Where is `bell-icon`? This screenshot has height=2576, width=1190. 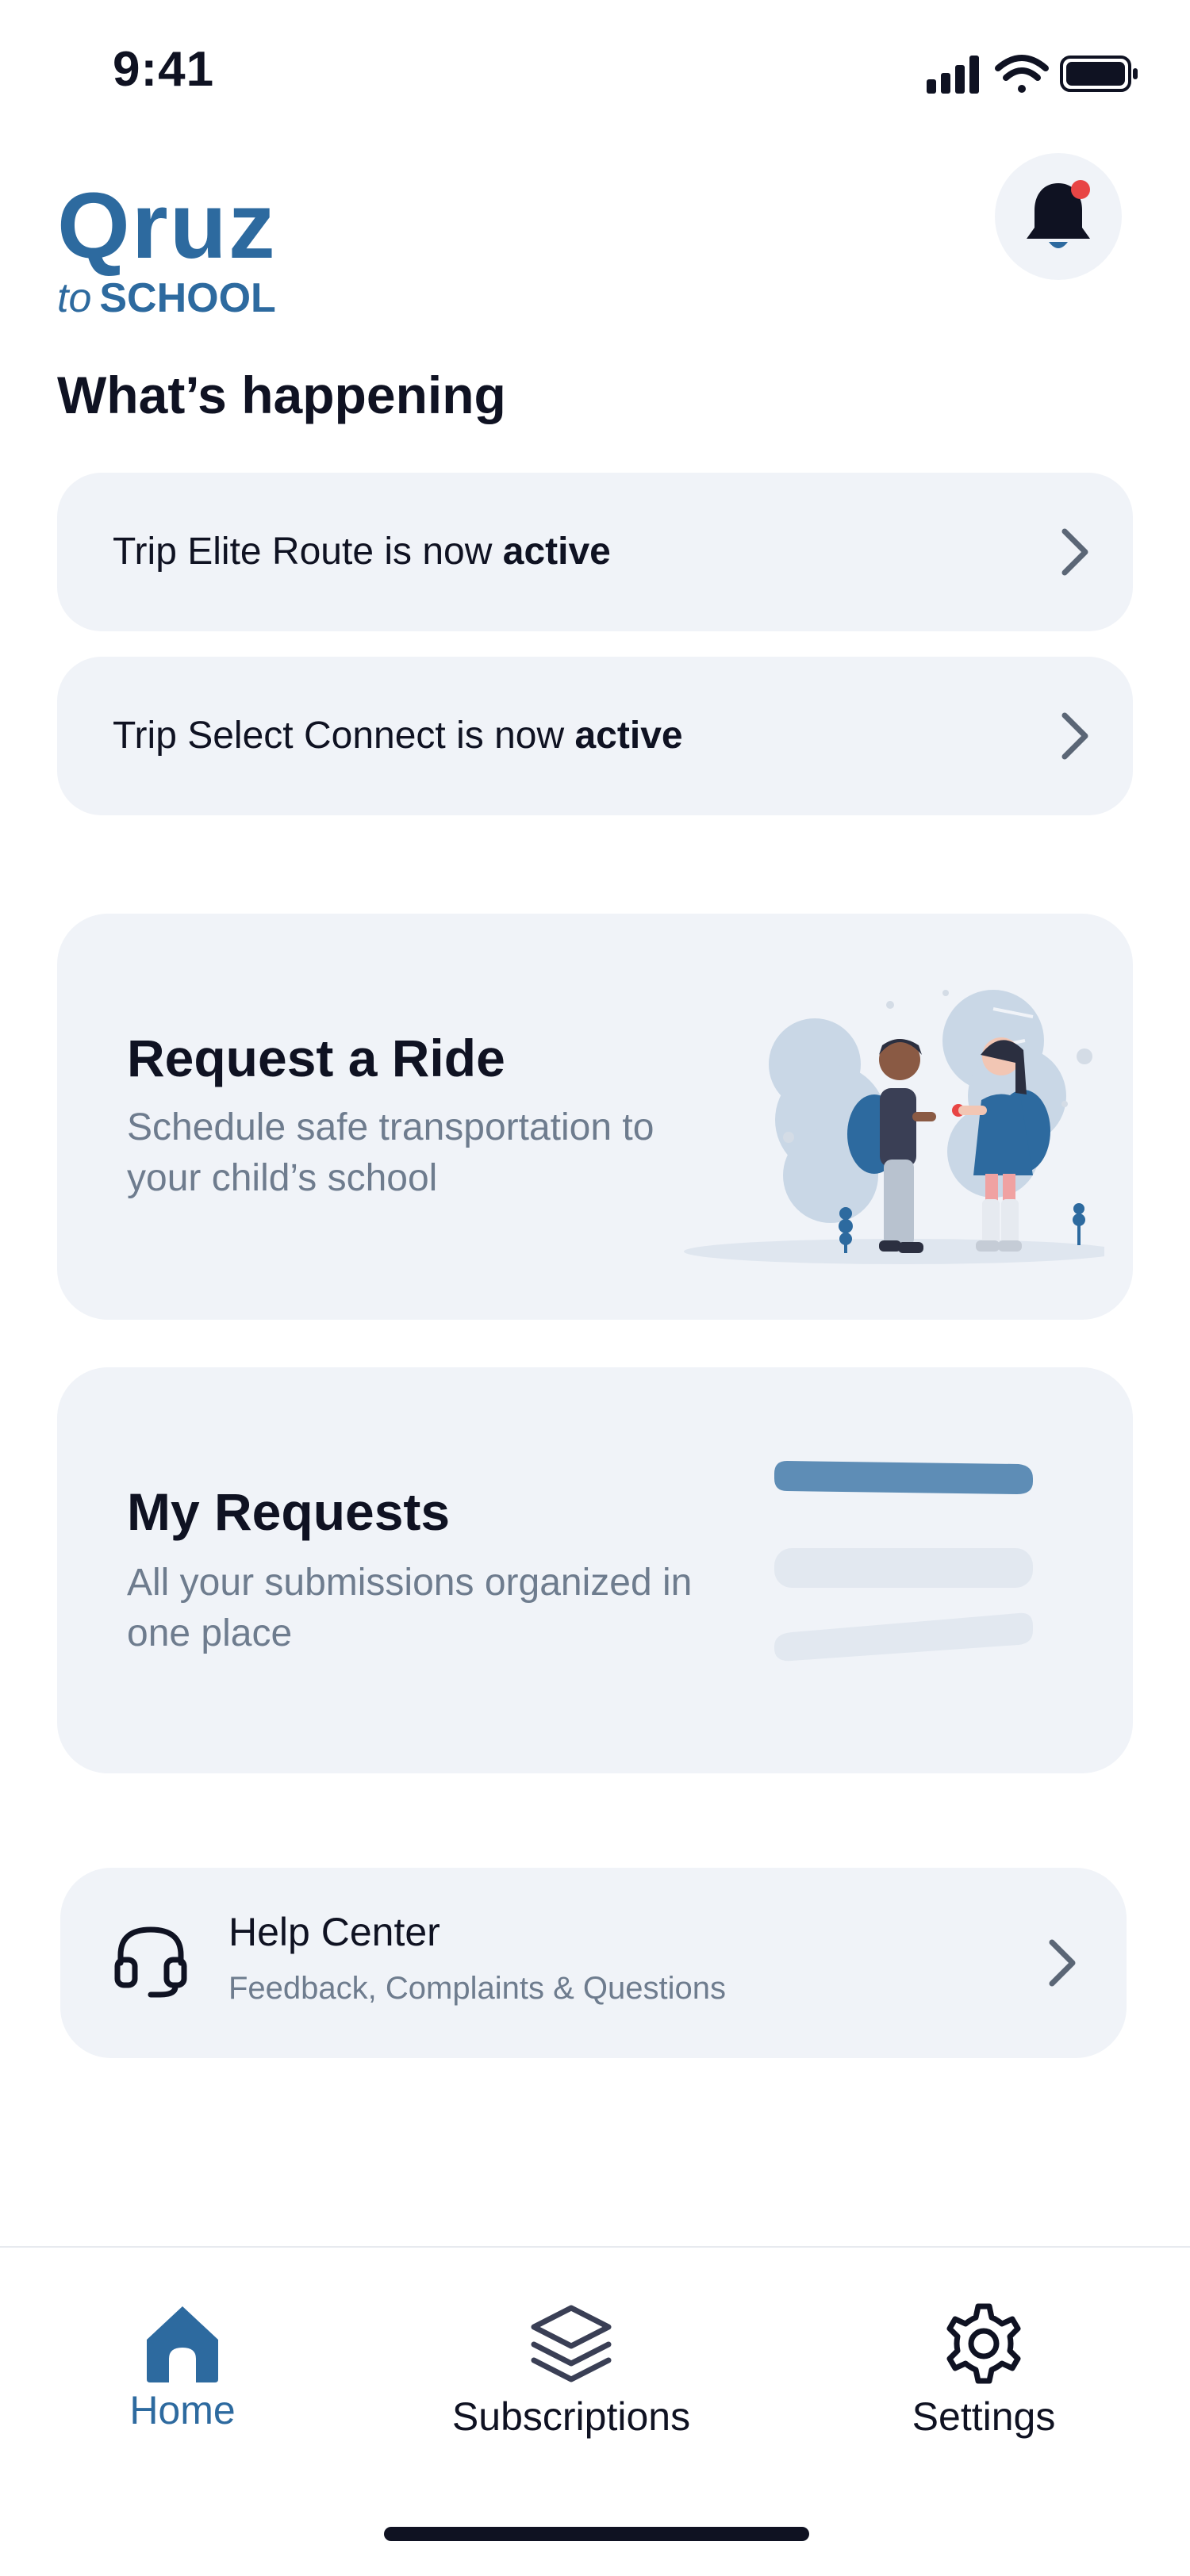
bell-icon is located at coordinates (1058, 214).